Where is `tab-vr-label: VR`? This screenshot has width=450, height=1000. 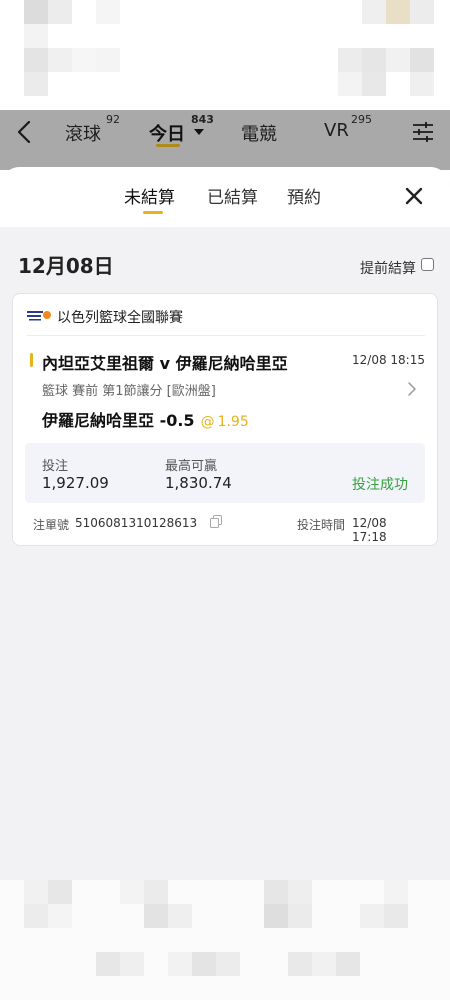
tab-vr-label: VR is located at coordinates (336, 130).